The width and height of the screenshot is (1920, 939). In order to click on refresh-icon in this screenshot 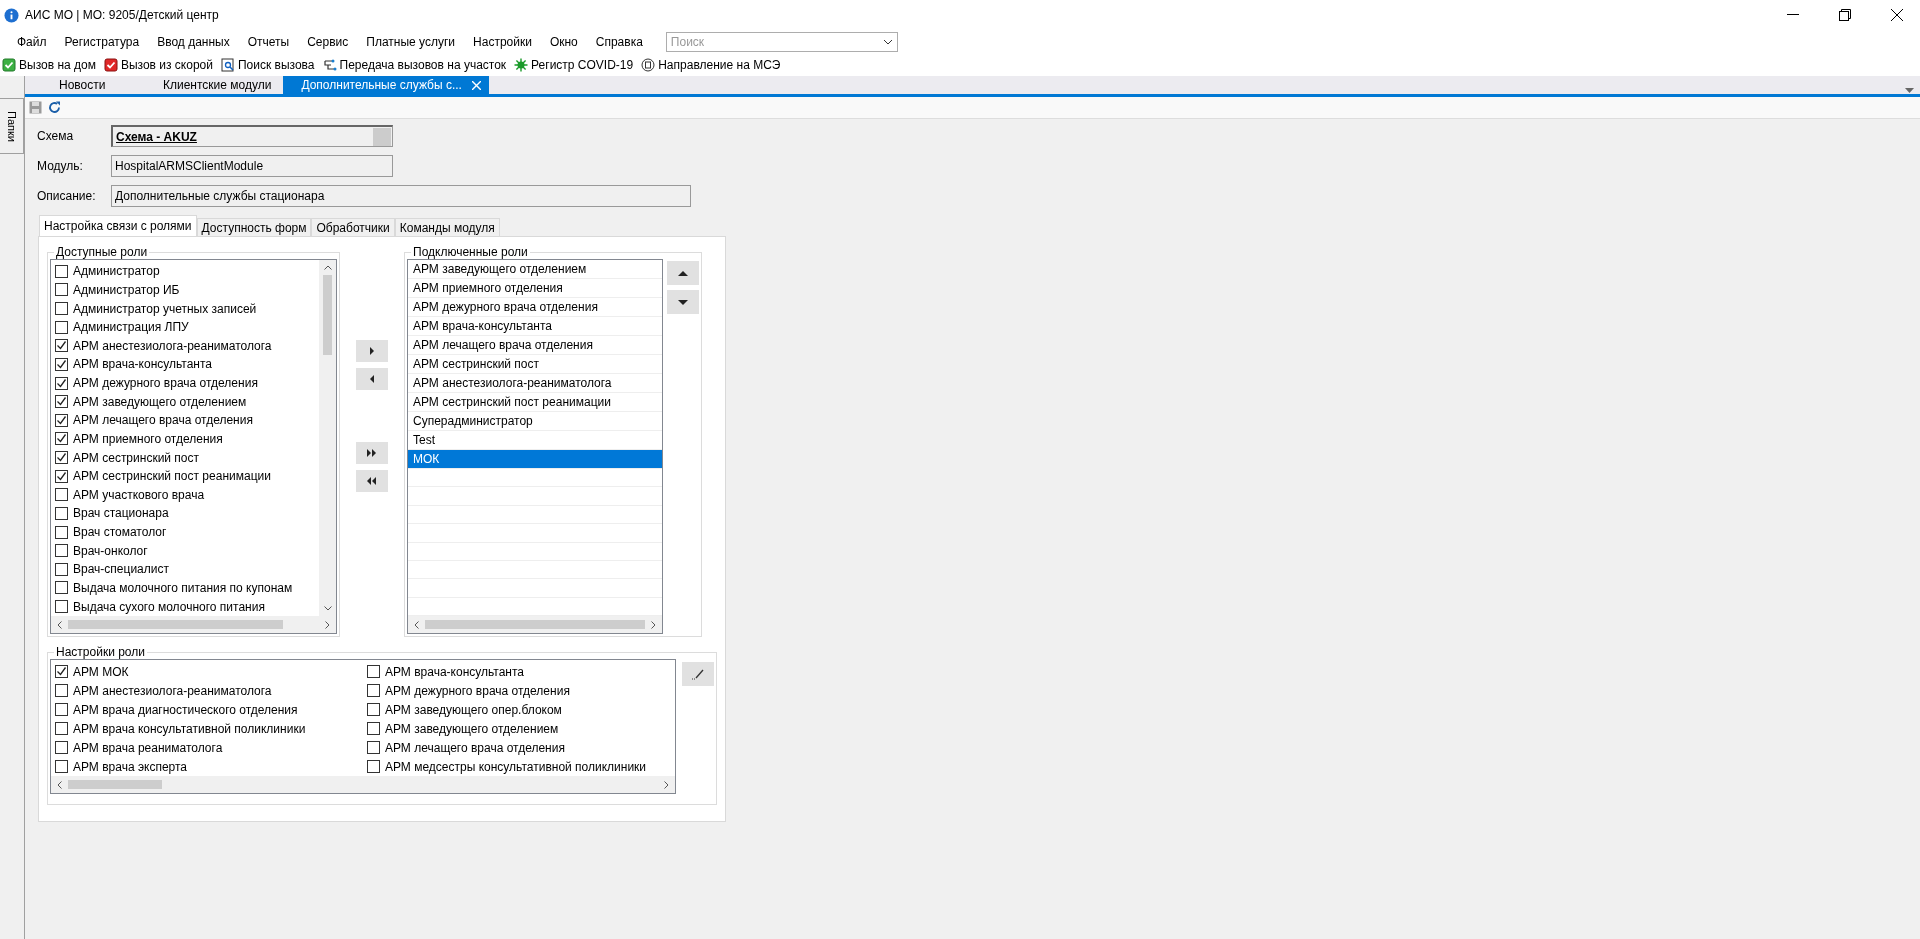, I will do `click(54, 107)`.